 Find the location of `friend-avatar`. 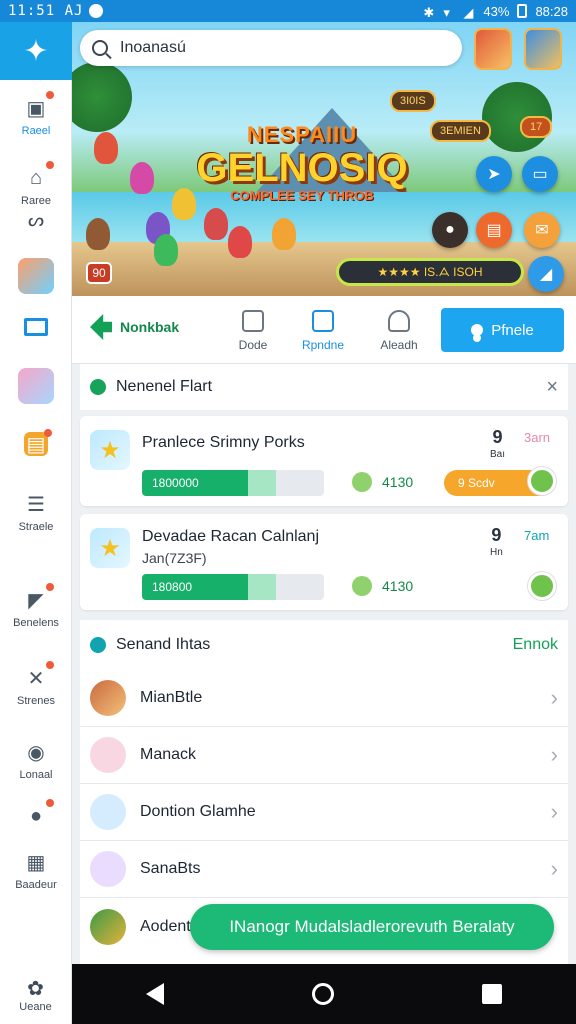

friend-avatar is located at coordinates (543, 49).